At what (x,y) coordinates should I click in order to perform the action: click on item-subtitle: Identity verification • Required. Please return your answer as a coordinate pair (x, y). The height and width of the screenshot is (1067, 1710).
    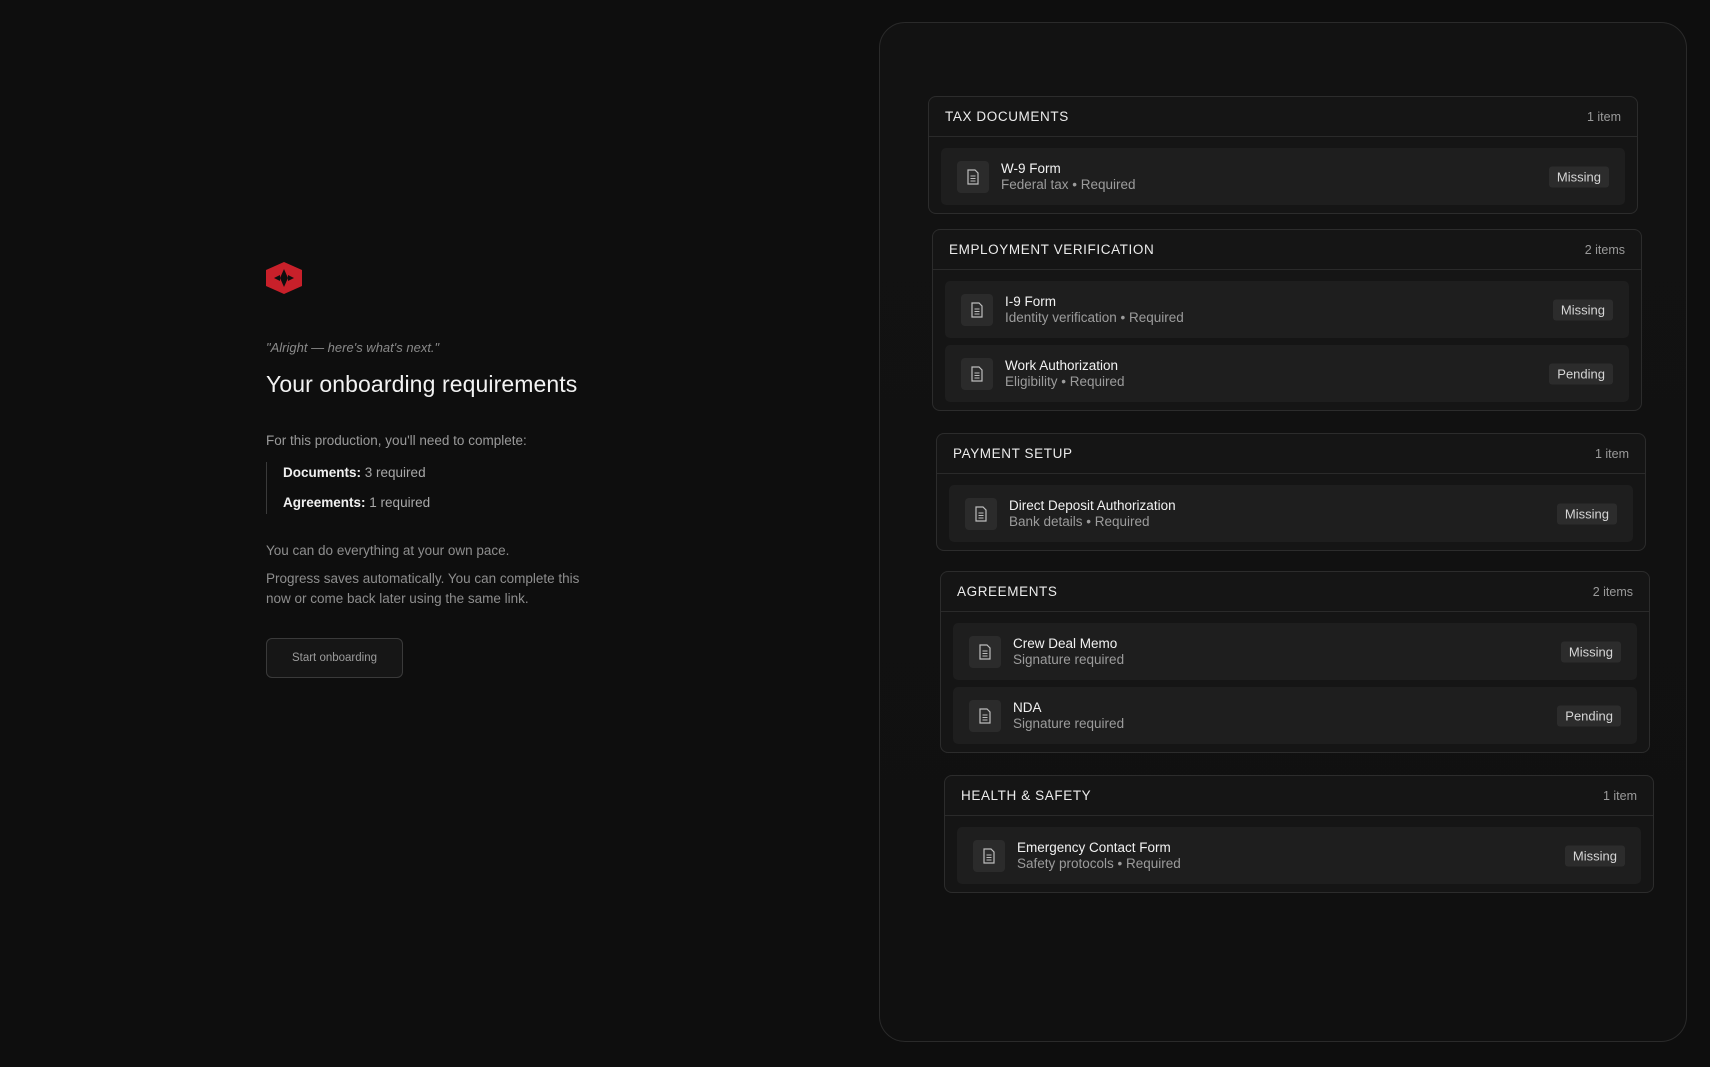
    Looking at the image, I should click on (1094, 317).